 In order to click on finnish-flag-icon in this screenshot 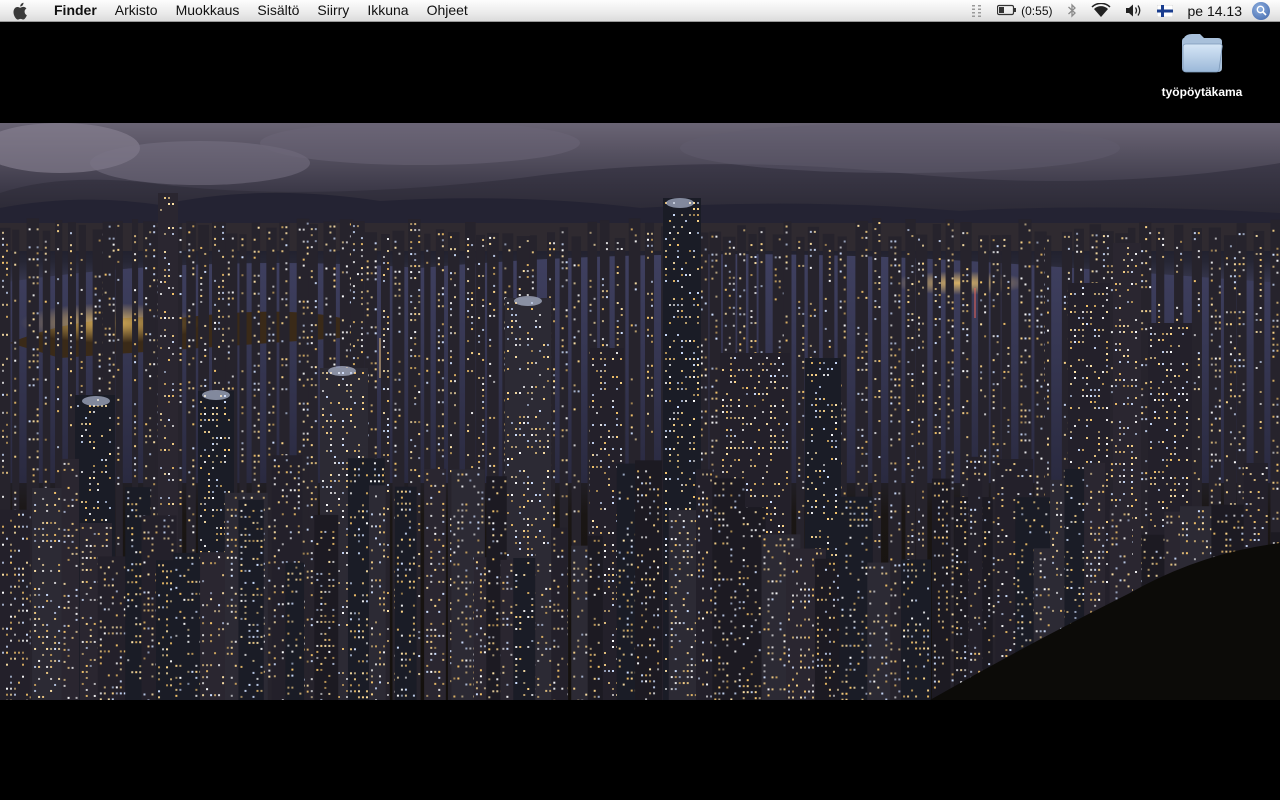, I will do `click(1164, 10)`.